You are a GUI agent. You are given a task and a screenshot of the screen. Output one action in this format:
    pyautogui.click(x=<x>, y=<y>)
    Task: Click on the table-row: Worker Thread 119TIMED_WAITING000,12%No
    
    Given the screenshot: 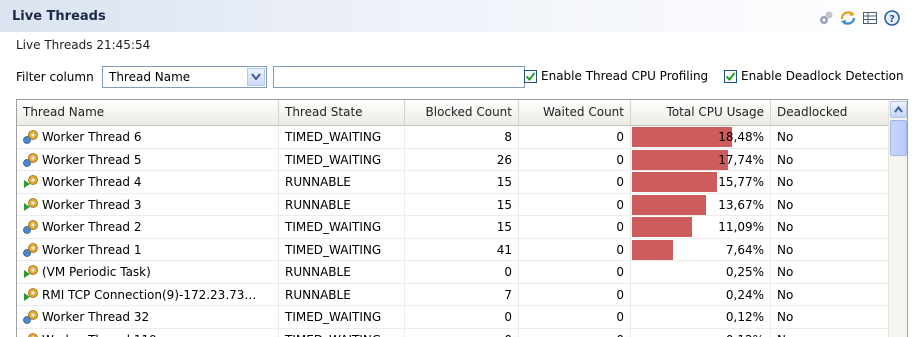 What is the action you would take?
    pyautogui.click(x=453, y=332)
    